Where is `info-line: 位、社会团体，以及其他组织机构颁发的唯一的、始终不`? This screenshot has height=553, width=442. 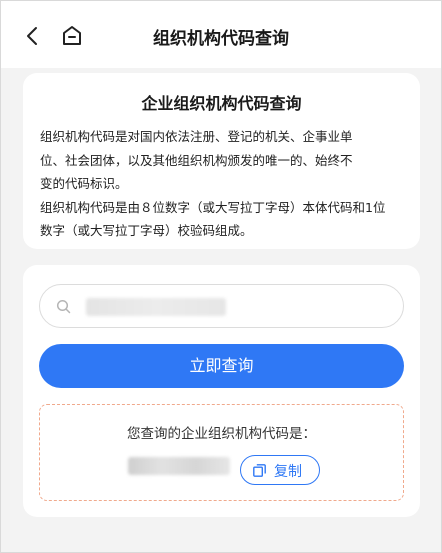
info-line: 位、社会团体，以及其他组织机构颁发的唯一的、始终不 is located at coordinates (196, 160).